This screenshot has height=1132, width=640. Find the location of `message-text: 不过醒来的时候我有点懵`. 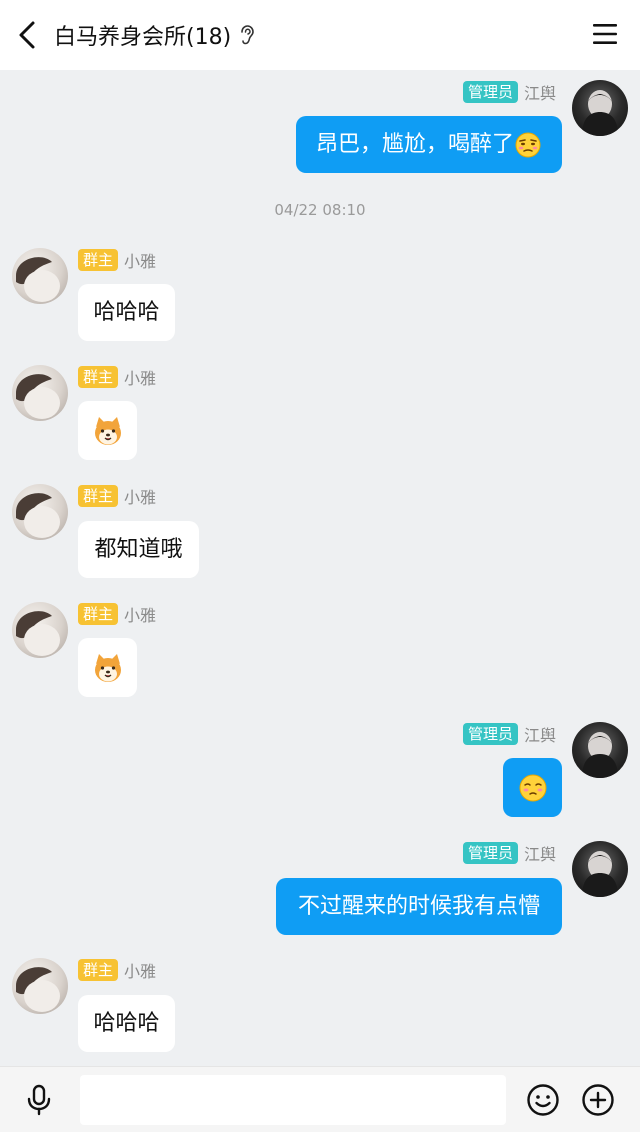

message-text: 不过醒来的时候我有点懵 is located at coordinates (418, 906).